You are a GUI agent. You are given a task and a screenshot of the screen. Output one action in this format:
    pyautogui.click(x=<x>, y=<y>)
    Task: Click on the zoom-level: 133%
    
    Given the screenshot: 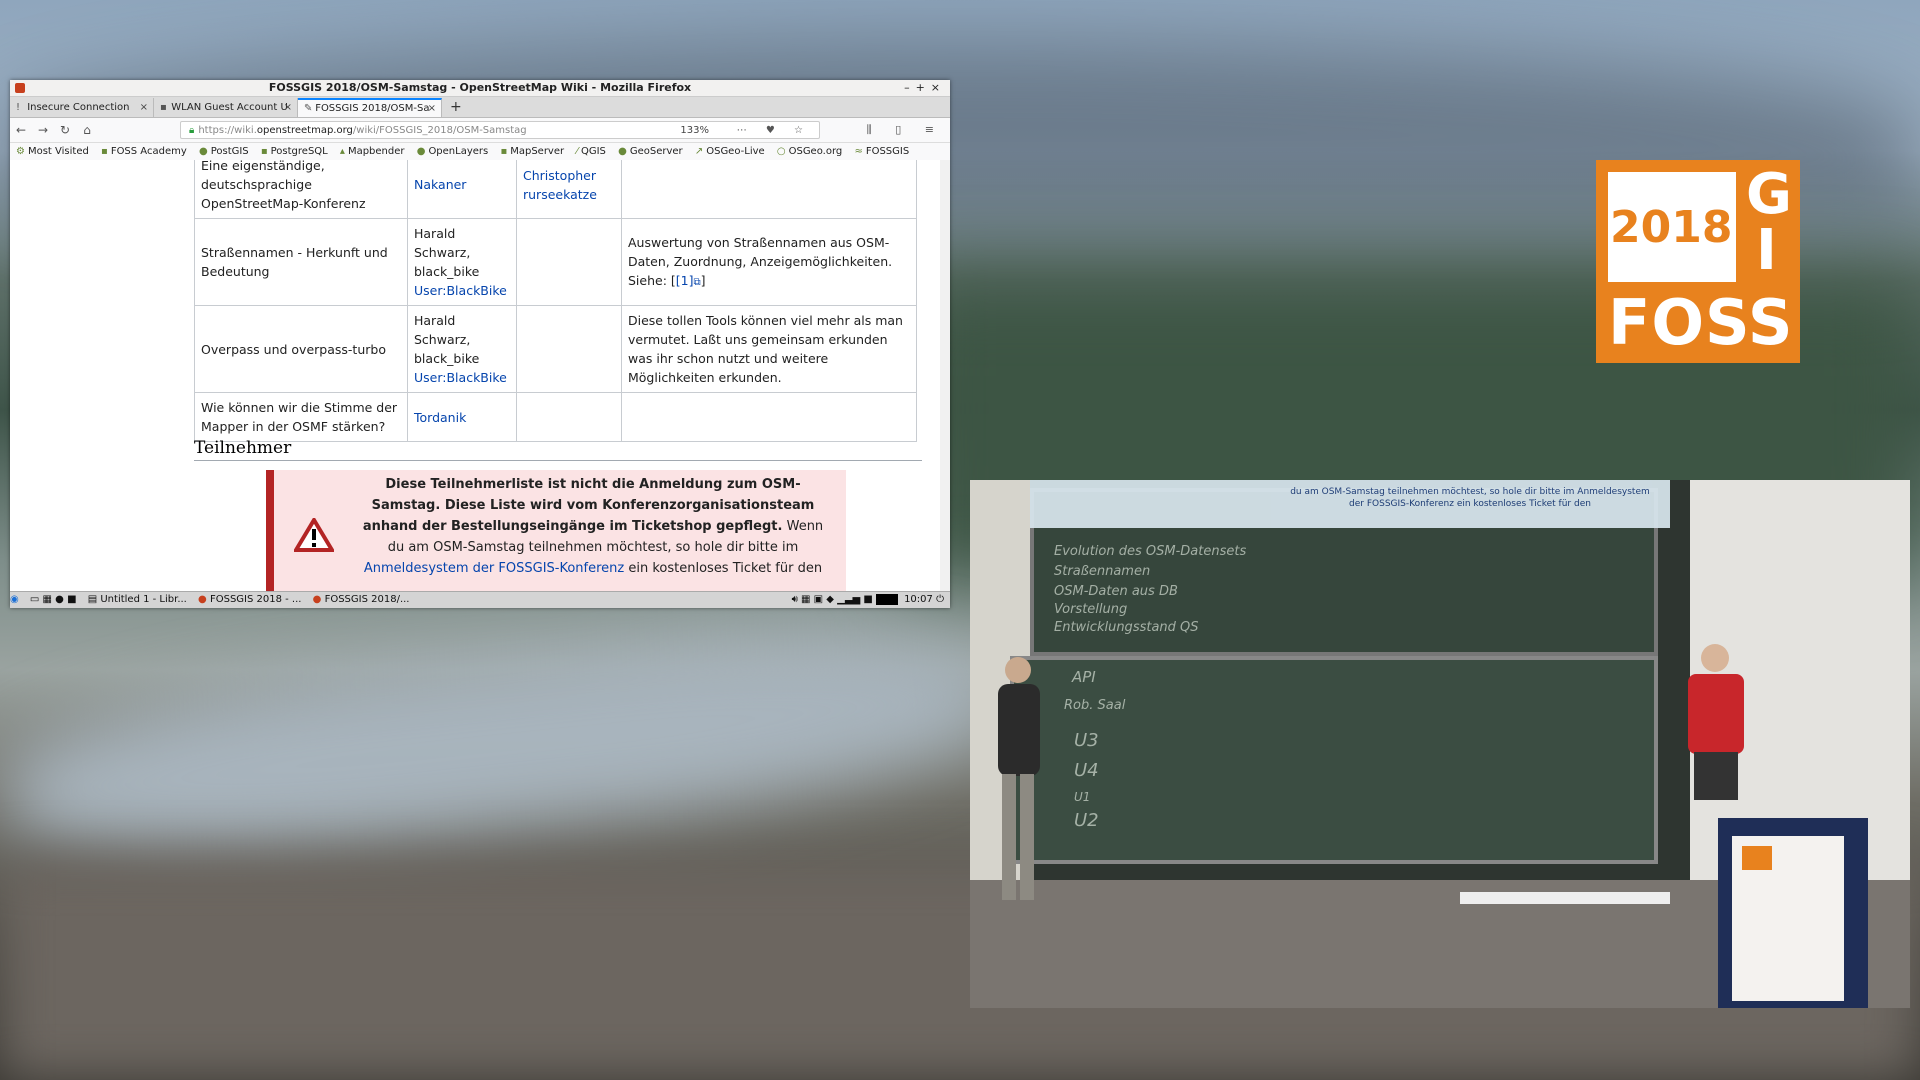 What is the action you would take?
    pyautogui.click(x=694, y=131)
    